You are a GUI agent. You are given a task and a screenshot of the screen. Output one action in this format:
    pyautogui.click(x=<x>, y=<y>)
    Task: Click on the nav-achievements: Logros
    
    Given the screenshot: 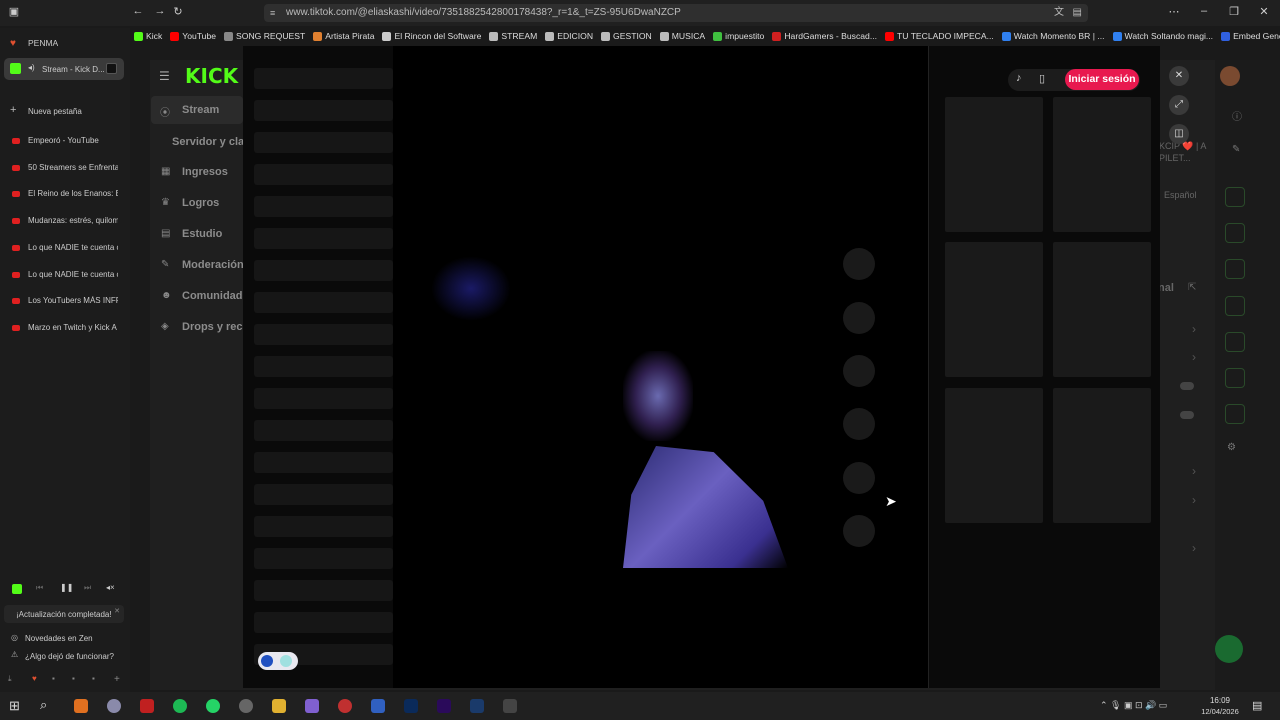 What is the action you would take?
    pyautogui.click(x=200, y=203)
    